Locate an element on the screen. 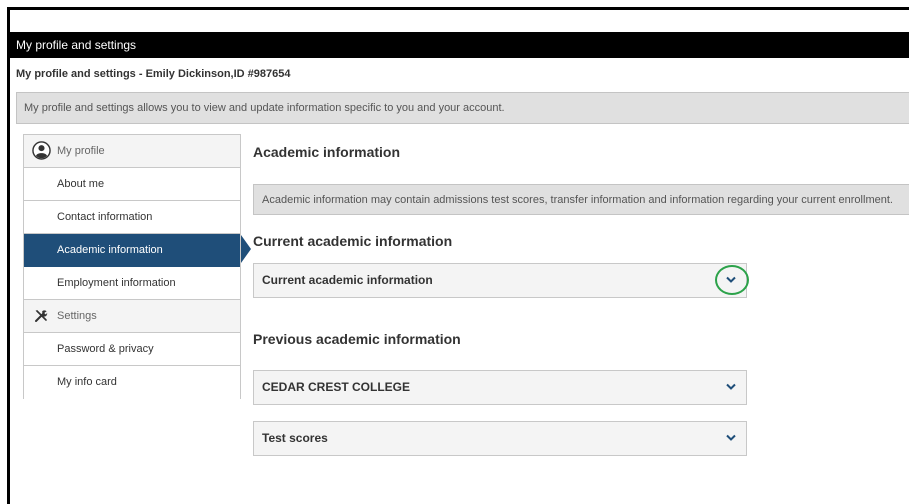 This screenshot has height=504, width=909. cedar-crest-college-accordion: CEDAR CREST COLLEGE is located at coordinates (500, 387).